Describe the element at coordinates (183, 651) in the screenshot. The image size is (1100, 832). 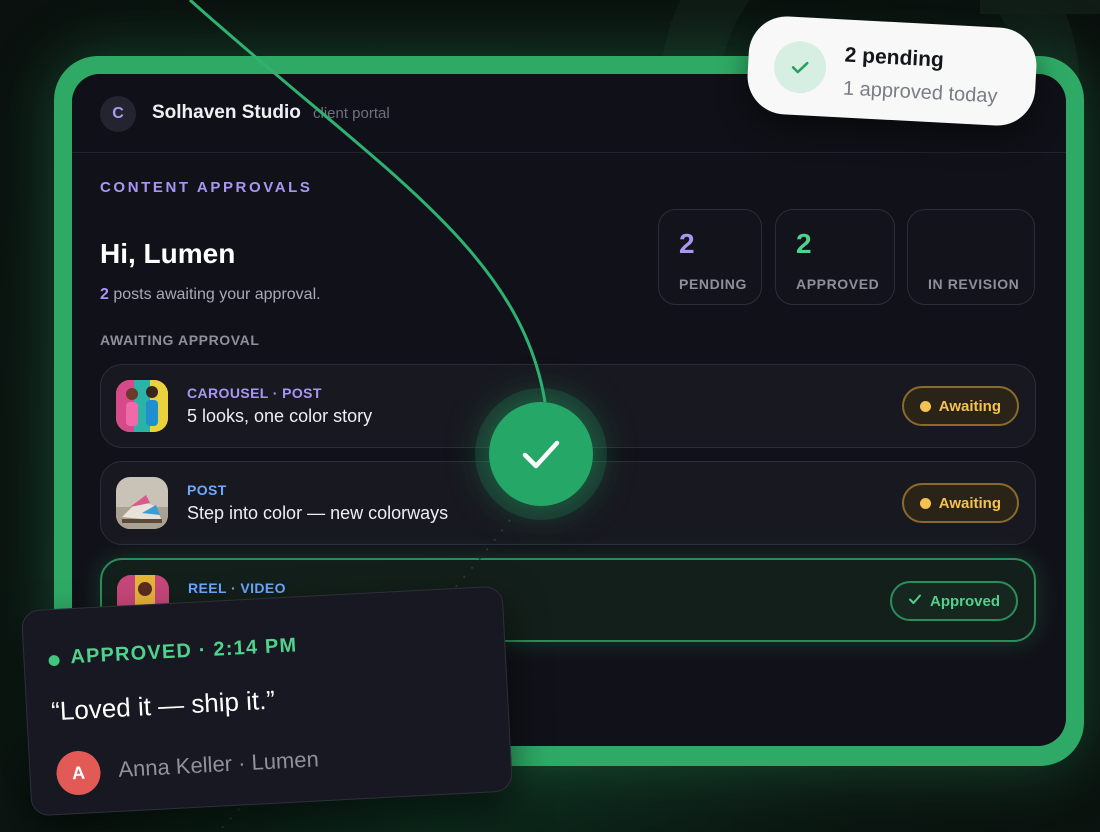
I see `approval-status: APPROVED · 2:14 PM` at that location.